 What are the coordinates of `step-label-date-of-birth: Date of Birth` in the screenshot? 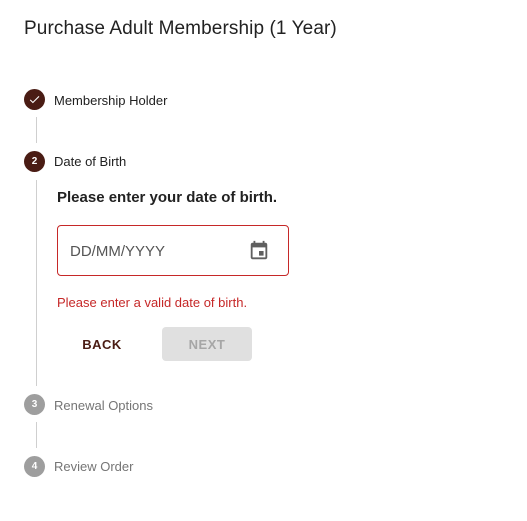 It's located at (90, 161).